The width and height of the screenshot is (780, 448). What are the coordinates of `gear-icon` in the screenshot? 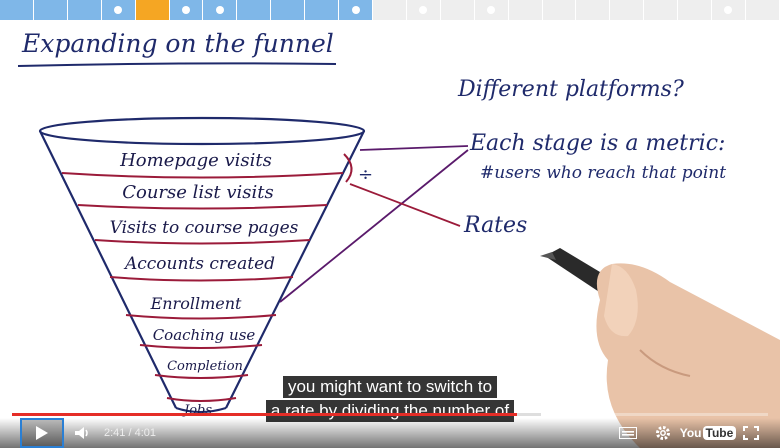 It's located at (663, 433).